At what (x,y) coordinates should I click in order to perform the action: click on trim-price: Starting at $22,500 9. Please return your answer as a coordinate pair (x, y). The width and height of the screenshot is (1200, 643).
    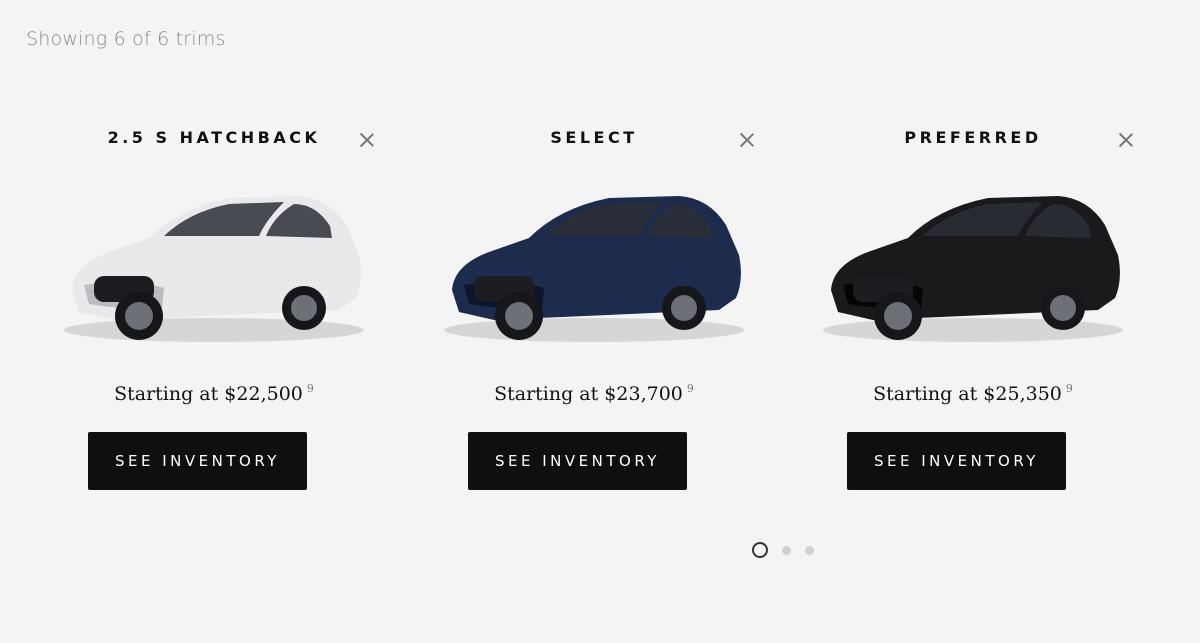
    Looking at the image, I should click on (214, 393).